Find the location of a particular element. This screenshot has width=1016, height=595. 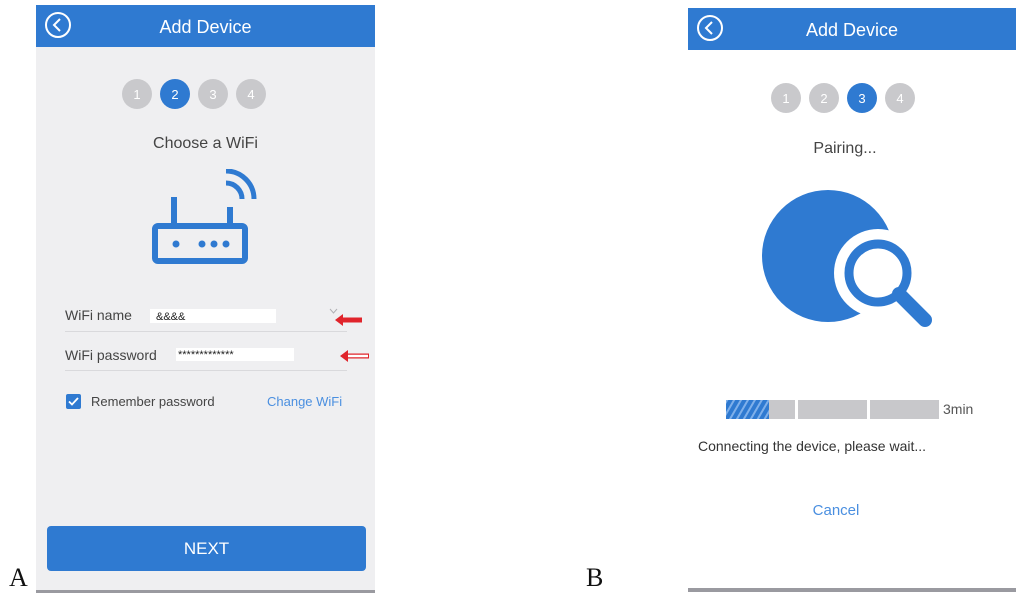

remember-password-label: Remember password is located at coordinates (153, 401).